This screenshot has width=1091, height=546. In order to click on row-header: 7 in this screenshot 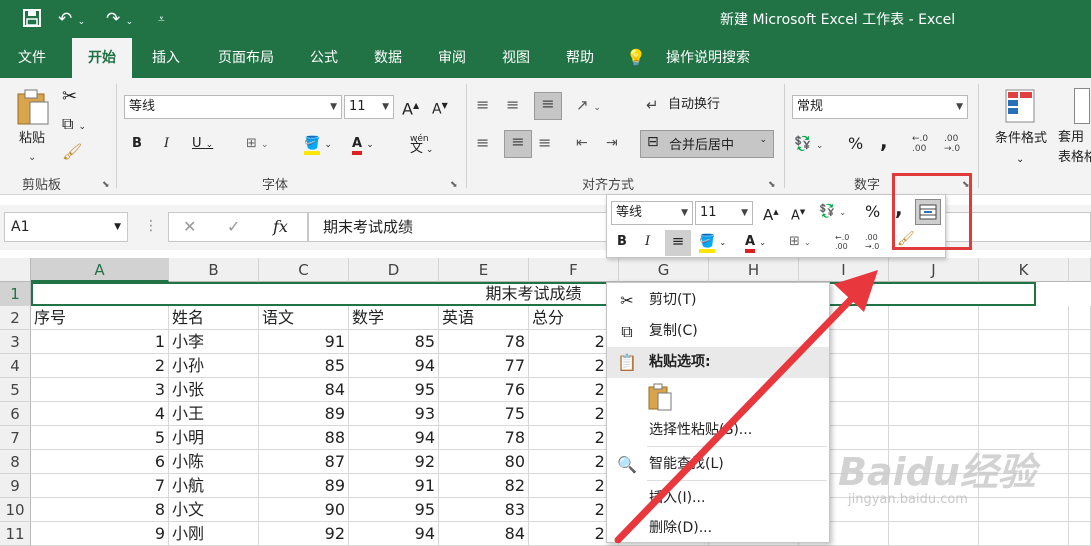, I will do `click(15, 438)`.